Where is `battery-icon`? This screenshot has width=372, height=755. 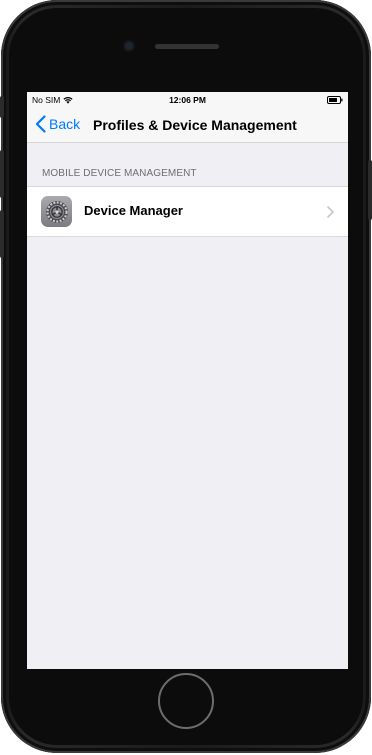
battery-icon is located at coordinates (335, 100).